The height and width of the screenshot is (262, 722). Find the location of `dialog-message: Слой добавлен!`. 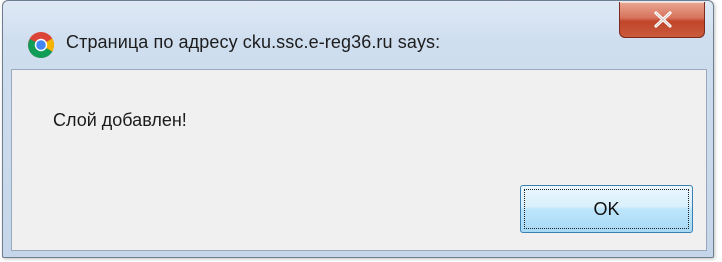

dialog-message: Слой добавлен! is located at coordinates (120, 120).